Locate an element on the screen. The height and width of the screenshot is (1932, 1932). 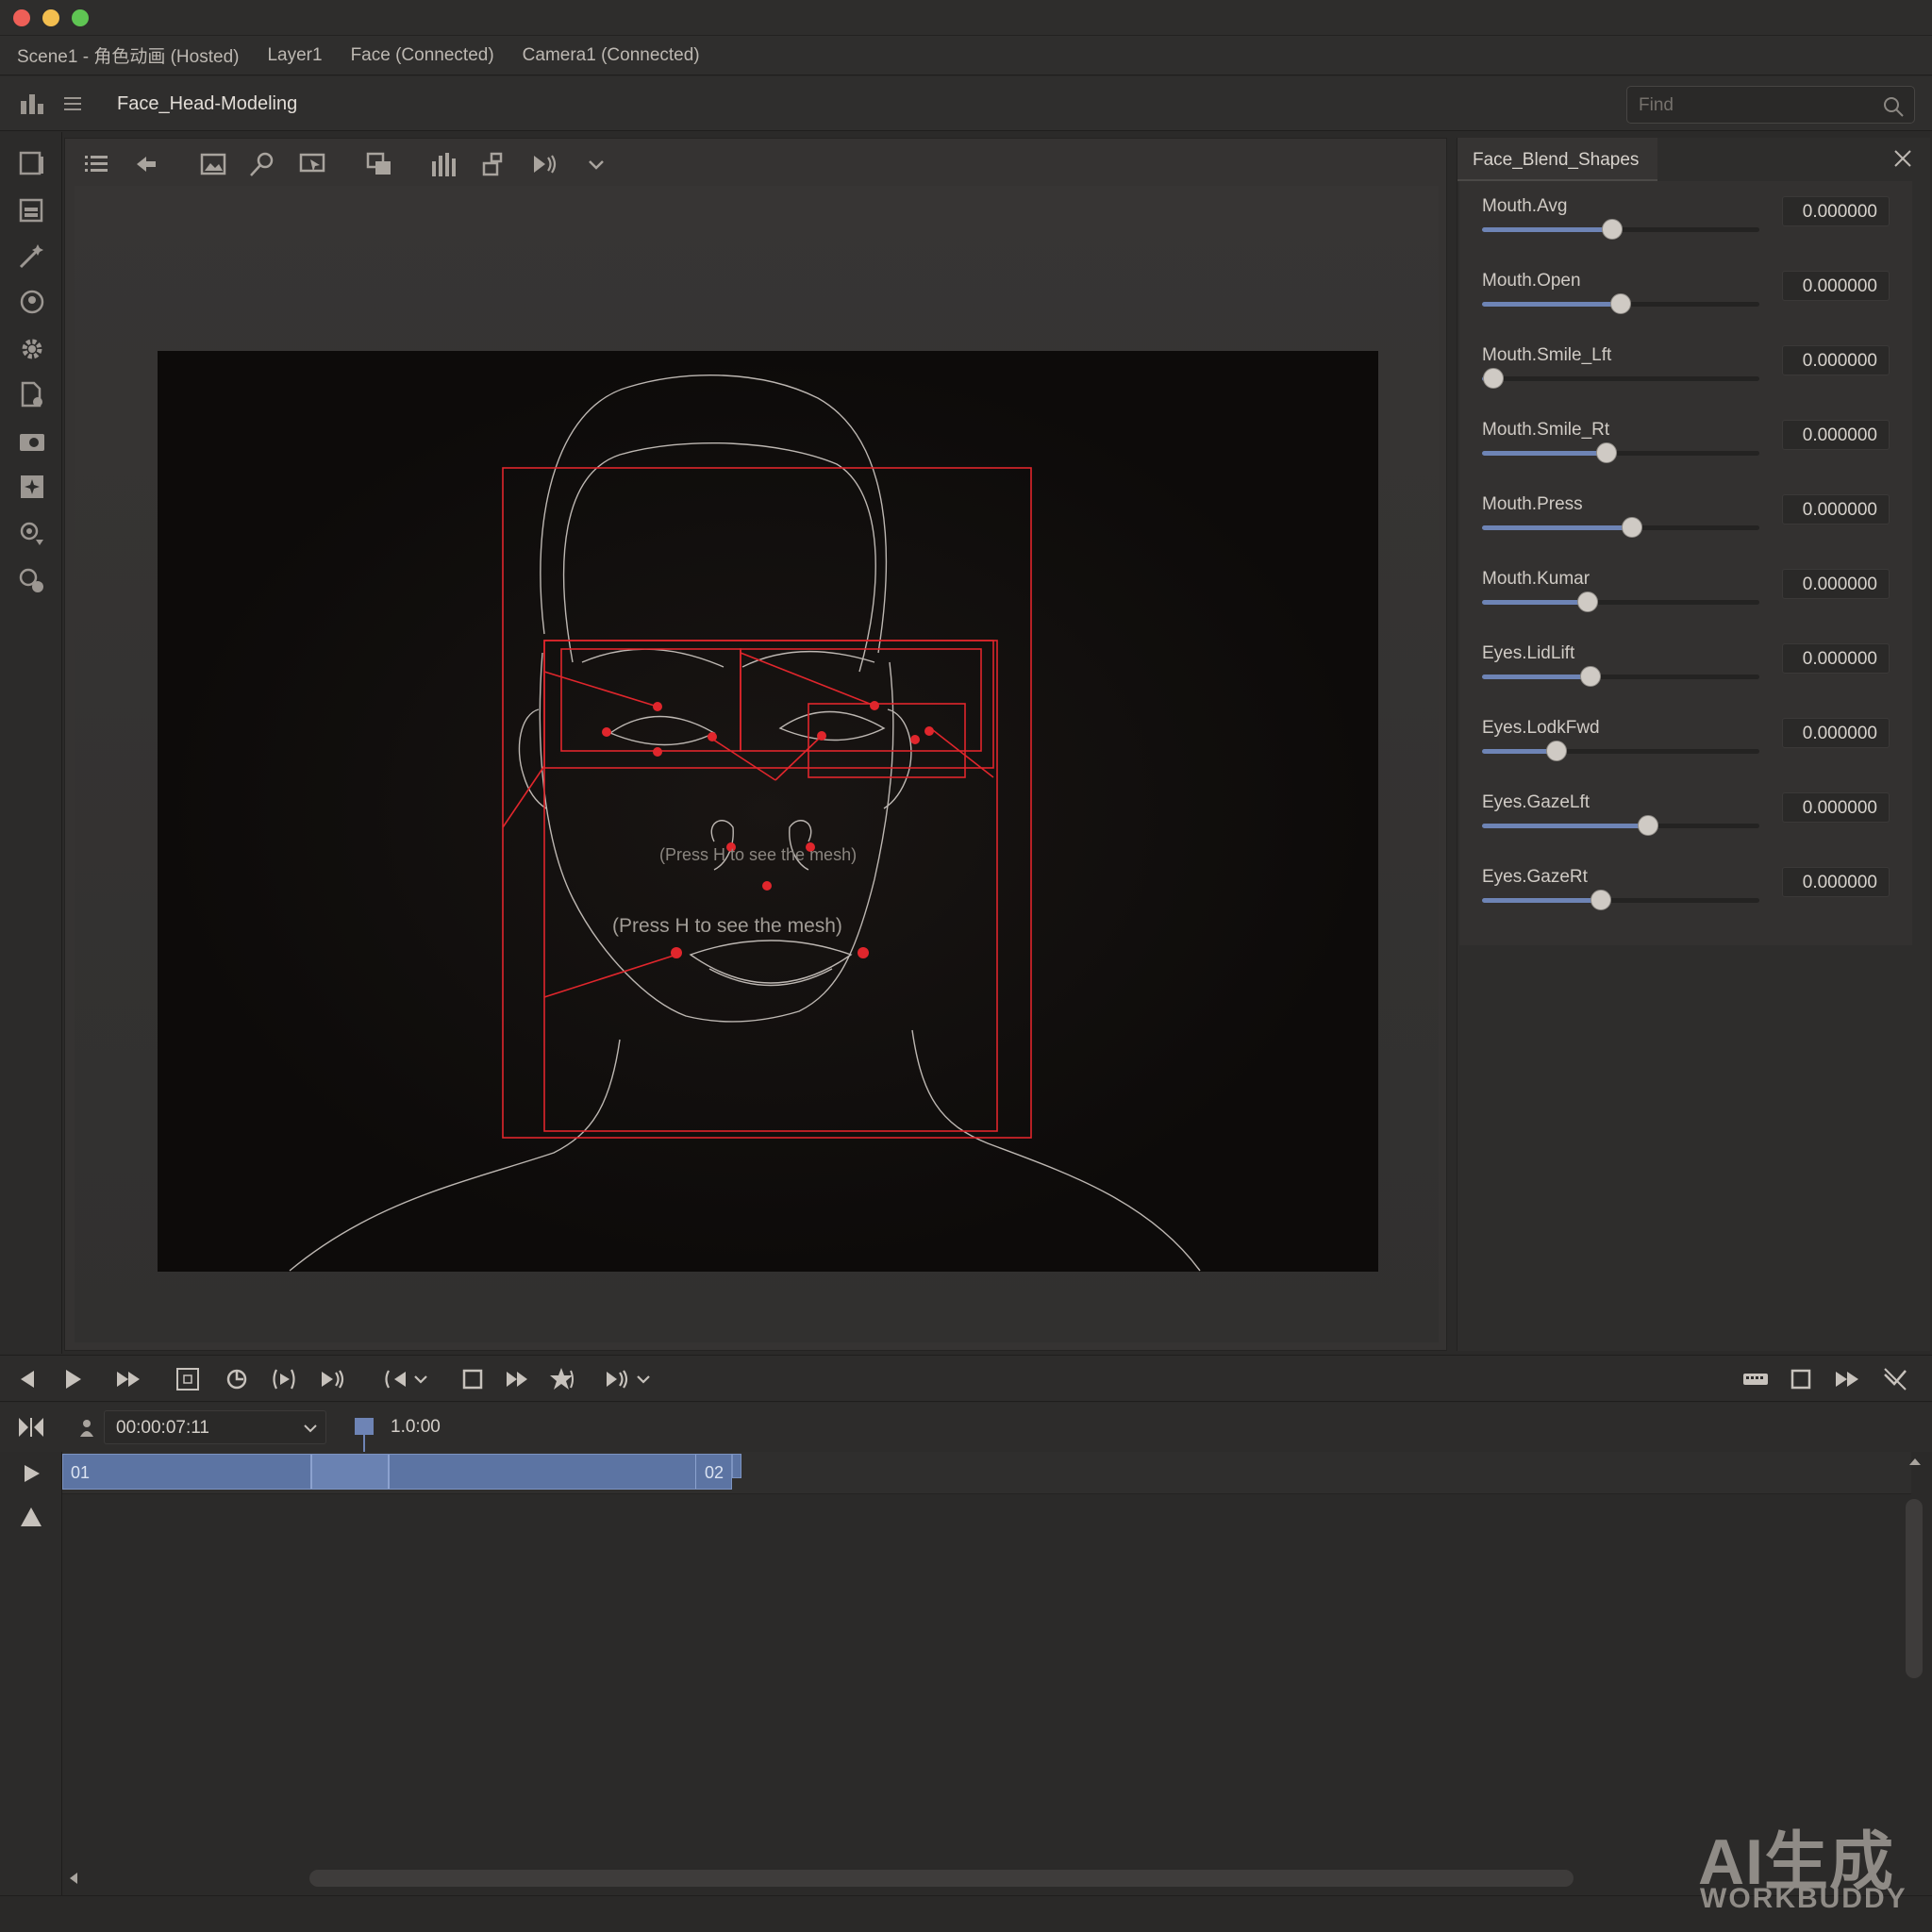
layers-icon is located at coordinates (32, 209).